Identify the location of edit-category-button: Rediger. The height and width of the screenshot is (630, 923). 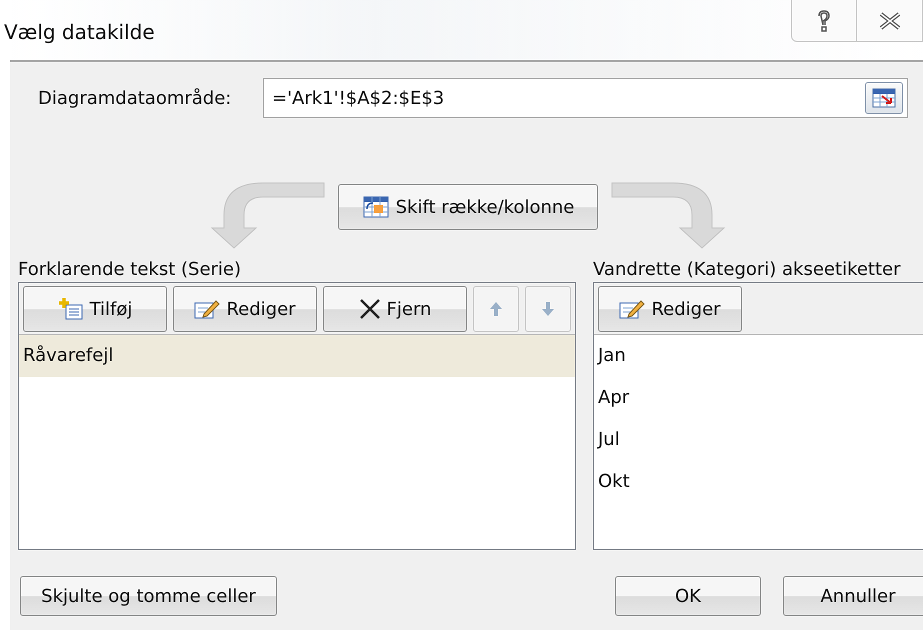
(670, 309).